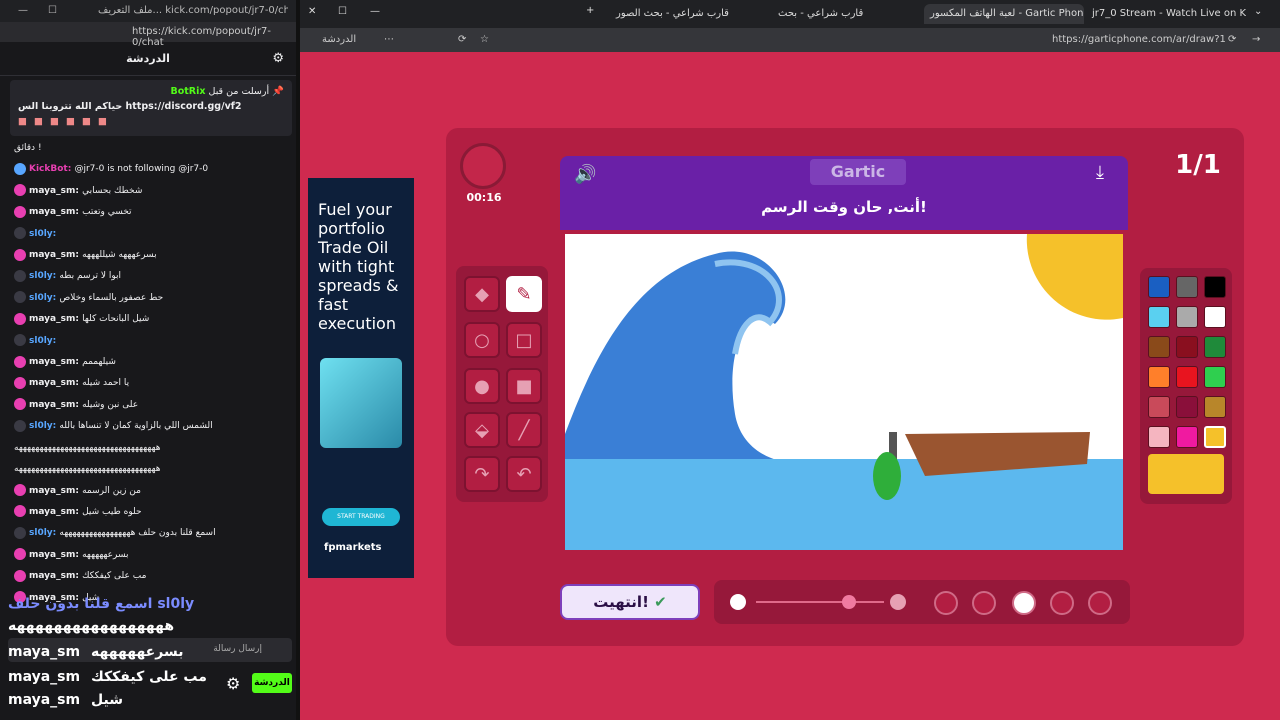 The height and width of the screenshot is (720, 1280). Describe the element at coordinates (585, 174) in the screenshot. I see `sound-icon: 🔊` at that location.